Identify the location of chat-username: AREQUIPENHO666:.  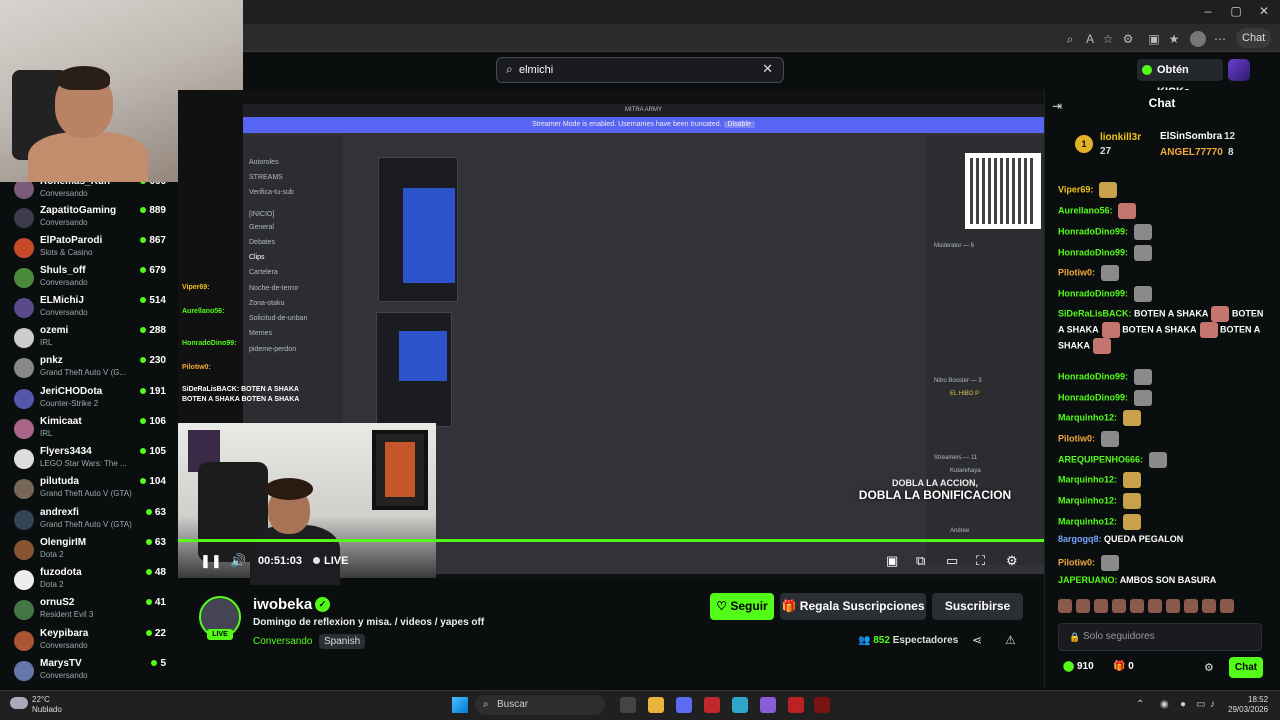
(1100, 459).